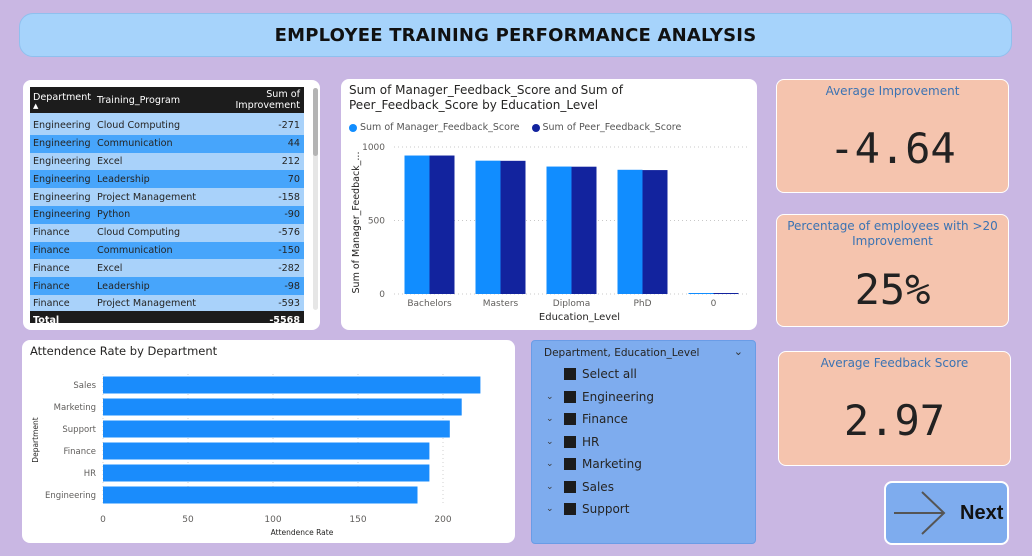 The width and height of the screenshot is (1032, 556). Describe the element at coordinates (62, 100) in the screenshot. I see `column-header-department: Department ▲` at that location.